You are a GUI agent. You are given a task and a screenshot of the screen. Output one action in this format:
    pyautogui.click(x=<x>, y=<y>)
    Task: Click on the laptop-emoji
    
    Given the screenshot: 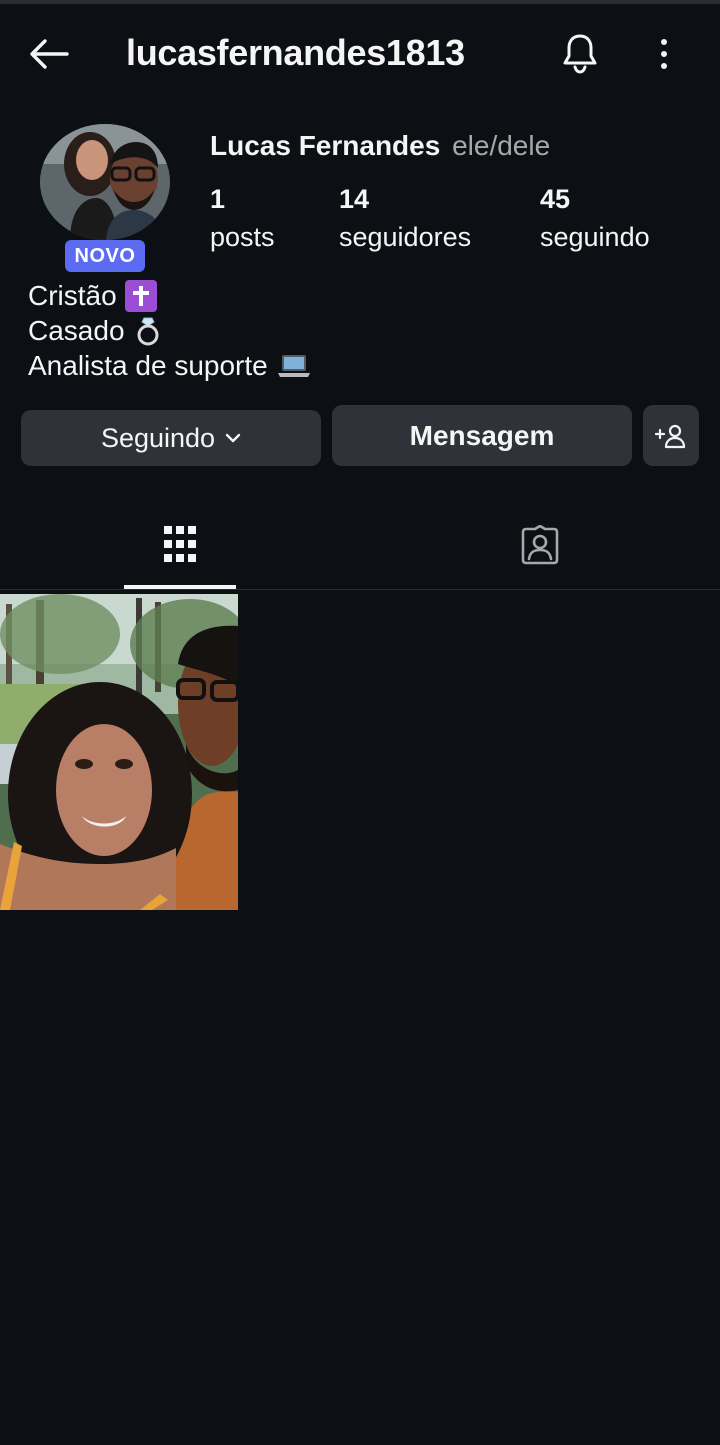 What is the action you would take?
    pyautogui.click(x=294, y=366)
    